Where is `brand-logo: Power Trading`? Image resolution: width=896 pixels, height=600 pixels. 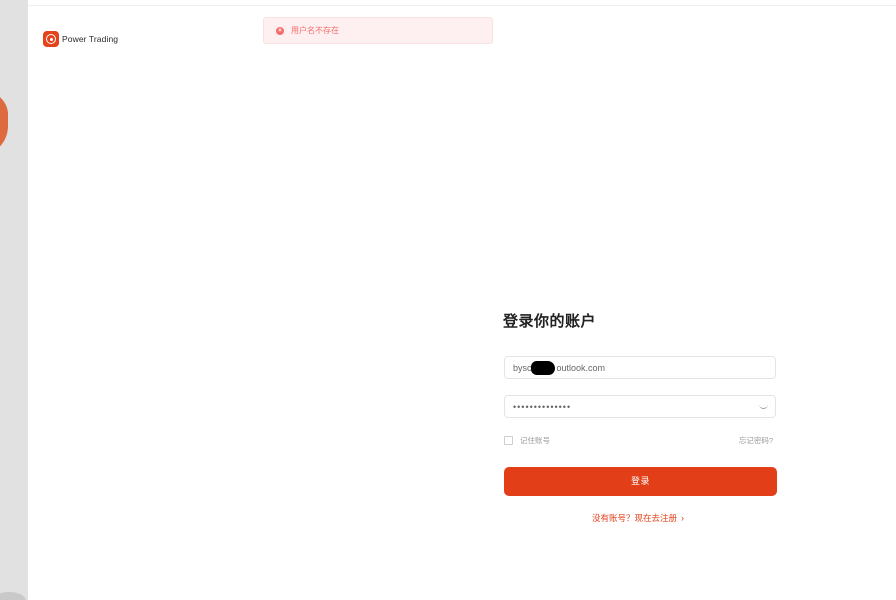
brand-logo: Power Trading is located at coordinates (80, 39).